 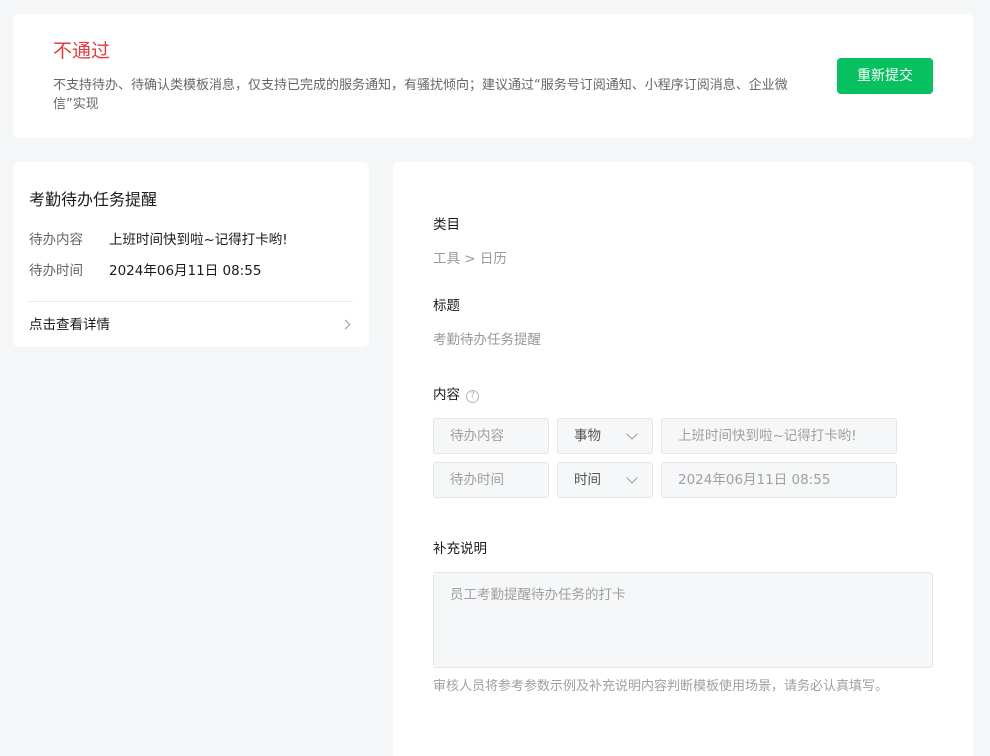 What do you see at coordinates (779, 480) in the screenshot?
I see `field-example-input: 2024年06月11日 08:55` at bounding box center [779, 480].